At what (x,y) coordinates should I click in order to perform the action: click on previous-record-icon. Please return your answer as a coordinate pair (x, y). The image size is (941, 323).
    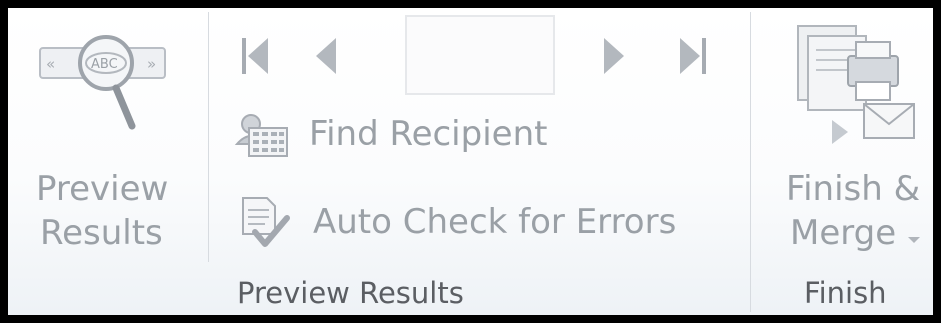
    Looking at the image, I should click on (327, 56).